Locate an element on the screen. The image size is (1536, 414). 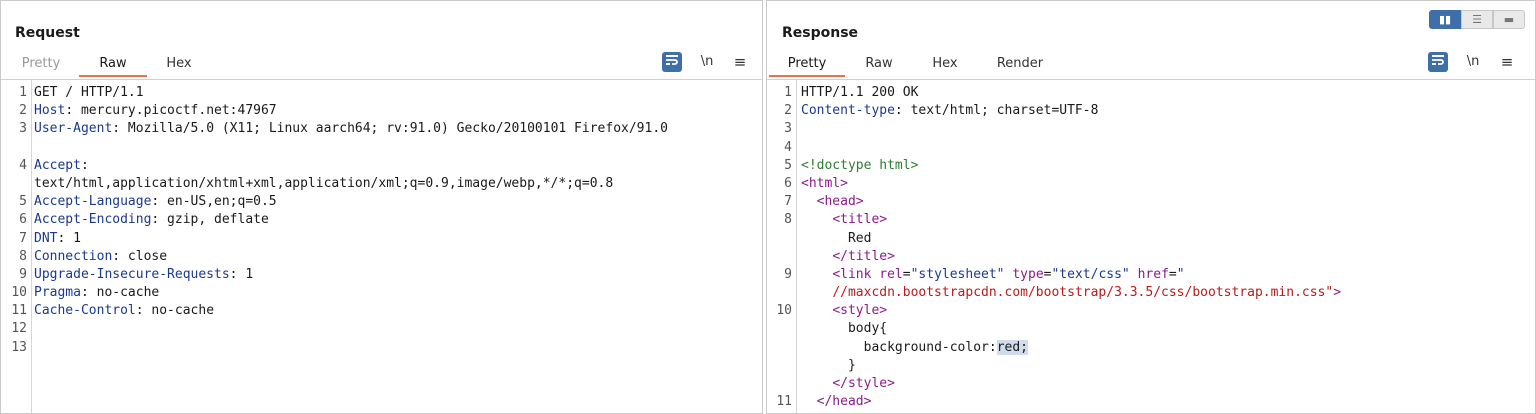
code-line: 11 </head> is located at coordinates (824, 402).